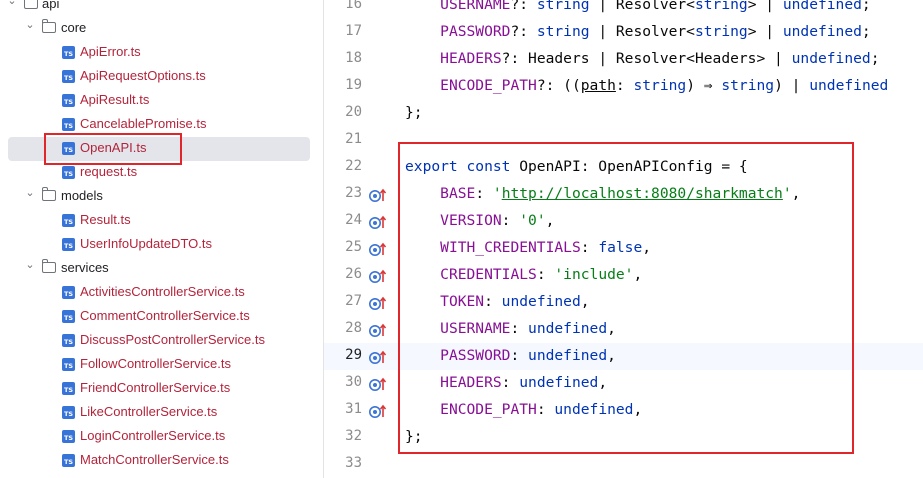 This screenshot has width=923, height=478. I want to click on tree-folder-row: ⌄ api, so click(161, 8).